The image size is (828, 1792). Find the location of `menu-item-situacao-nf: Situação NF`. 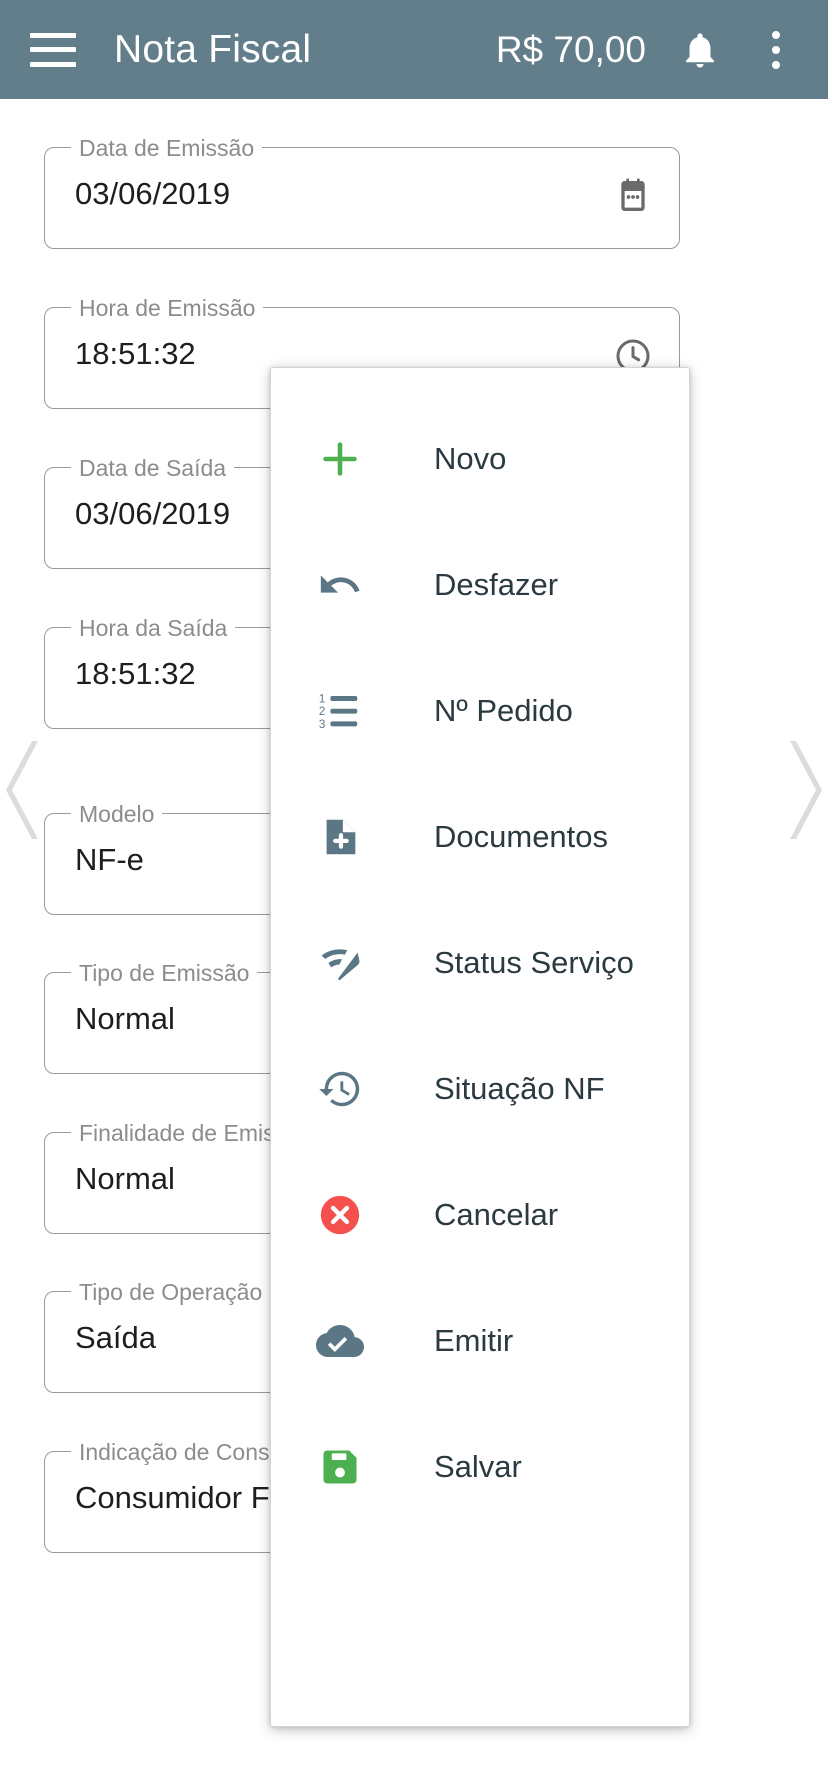

menu-item-situacao-nf: Situação NF is located at coordinates (480, 1089).